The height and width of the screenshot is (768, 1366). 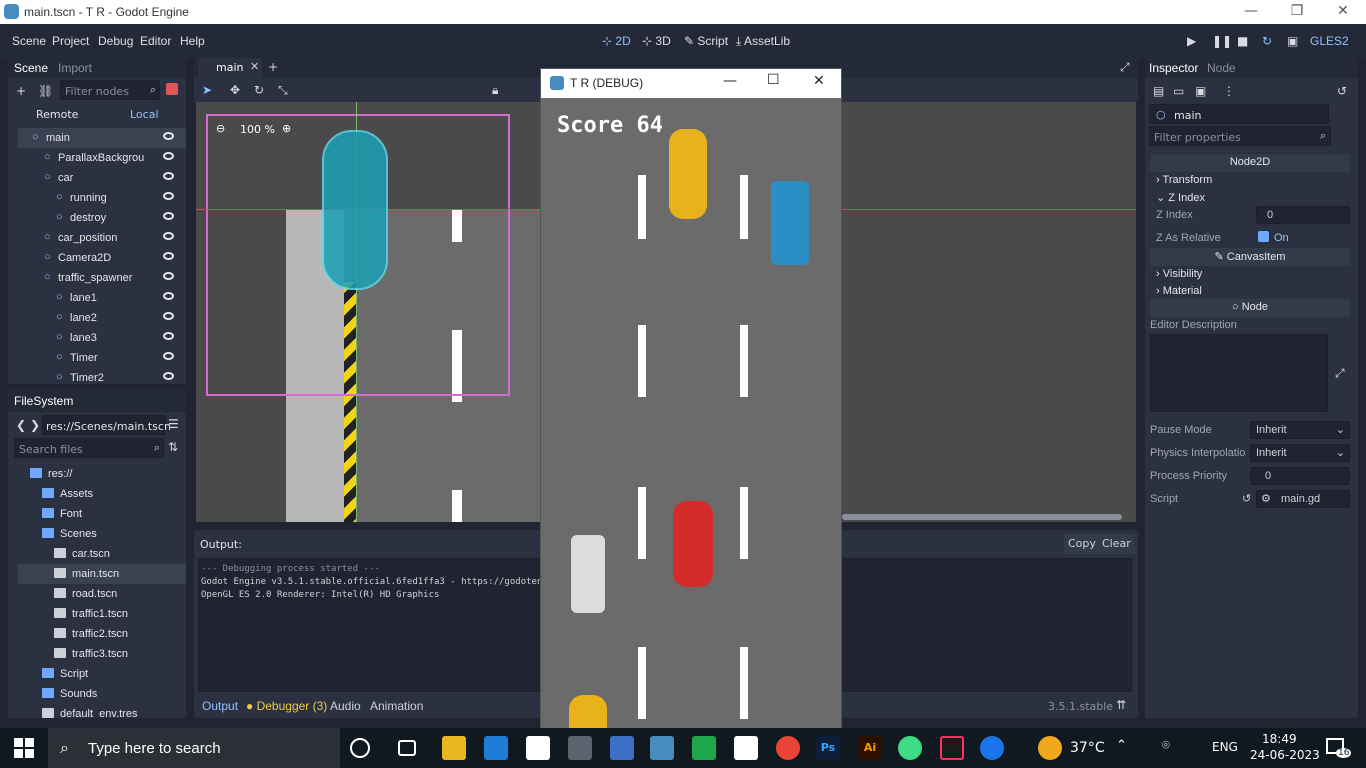 What do you see at coordinates (220, 128) in the screenshot?
I see `zoom-out-icon: ⊖` at bounding box center [220, 128].